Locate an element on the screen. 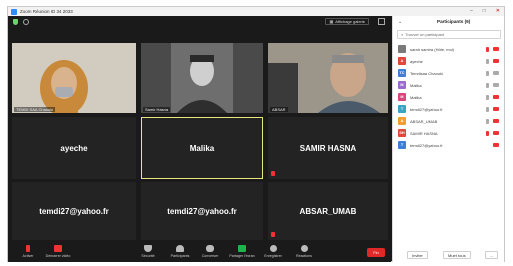 This screenshot has width=513, height=266. security-shield-icon is located at coordinates (15, 22).